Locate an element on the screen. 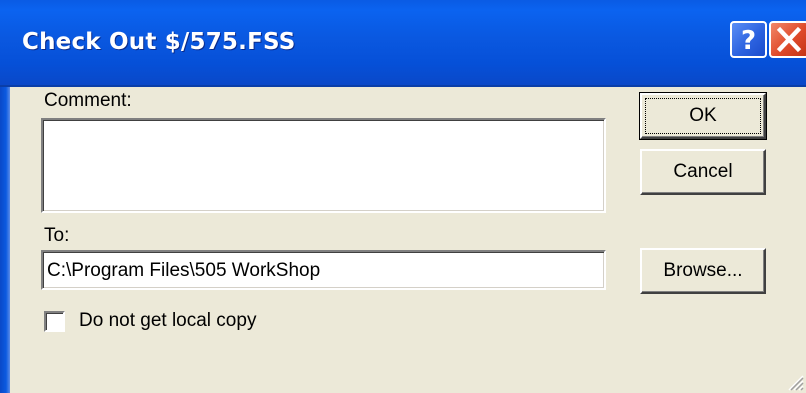  question-mark-icon: ? is located at coordinates (748, 41).